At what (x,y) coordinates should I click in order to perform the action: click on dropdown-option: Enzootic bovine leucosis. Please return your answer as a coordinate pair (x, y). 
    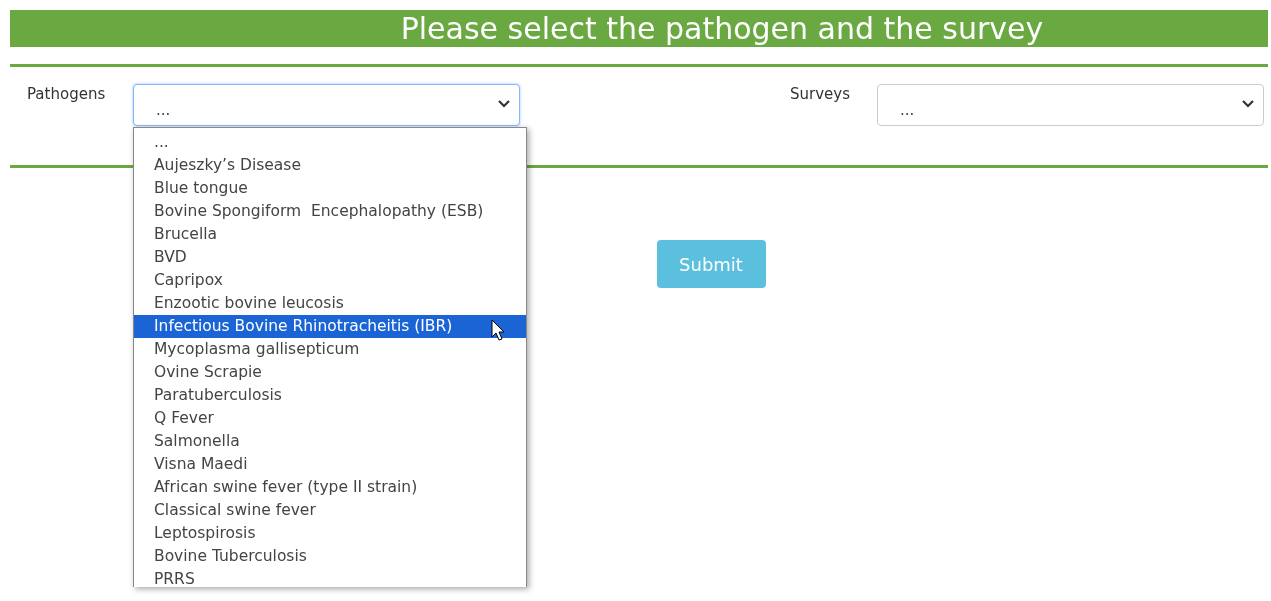
    Looking at the image, I should click on (330, 303).